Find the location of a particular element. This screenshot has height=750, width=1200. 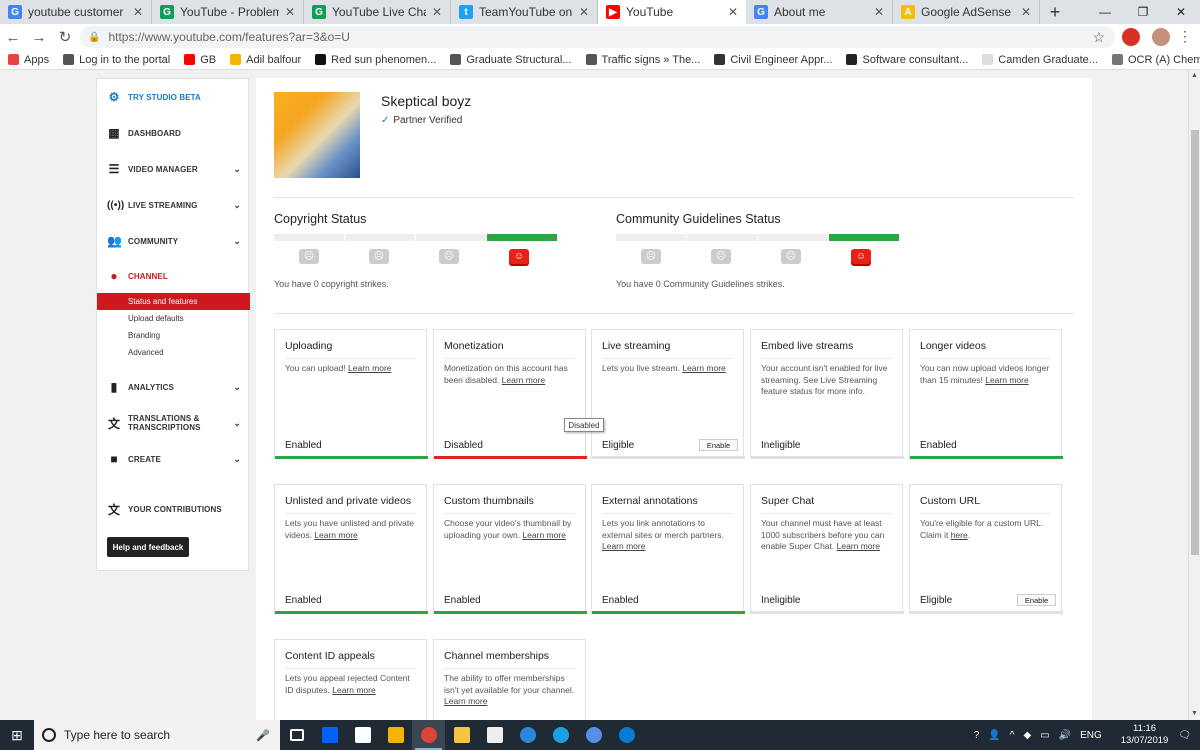

try-studio-beta-link: ⚙ TRY STUDIO BETA is located at coordinates (174, 97).